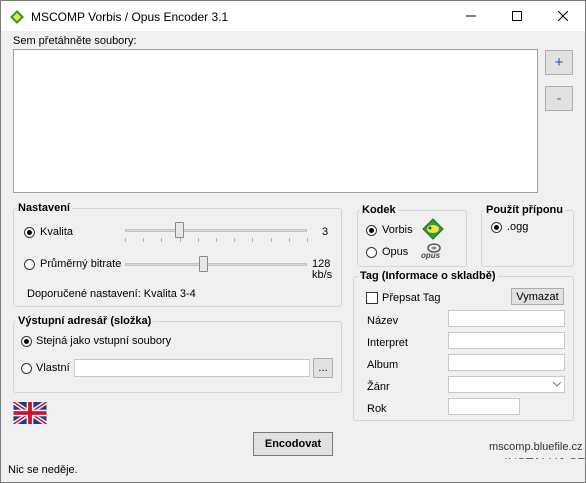  I want to click on genre-select, so click(506, 384).